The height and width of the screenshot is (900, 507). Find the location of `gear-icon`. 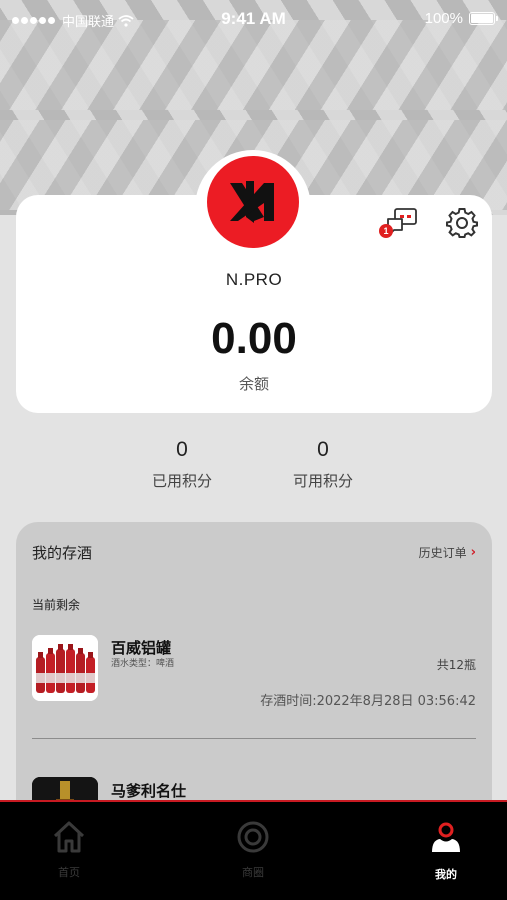

gear-icon is located at coordinates (462, 223).